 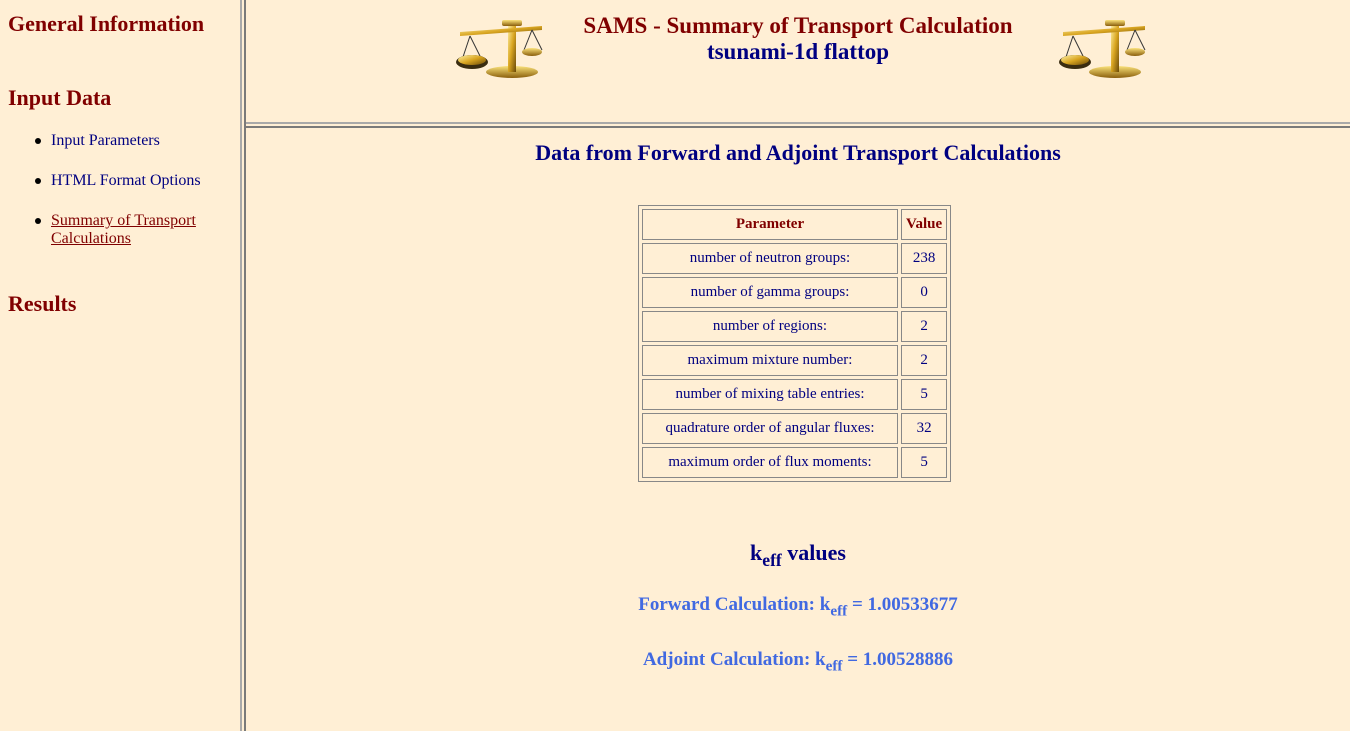 What do you see at coordinates (770, 326) in the screenshot?
I see `parameter-cell: number of regions:` at bounding box center [770, 326].